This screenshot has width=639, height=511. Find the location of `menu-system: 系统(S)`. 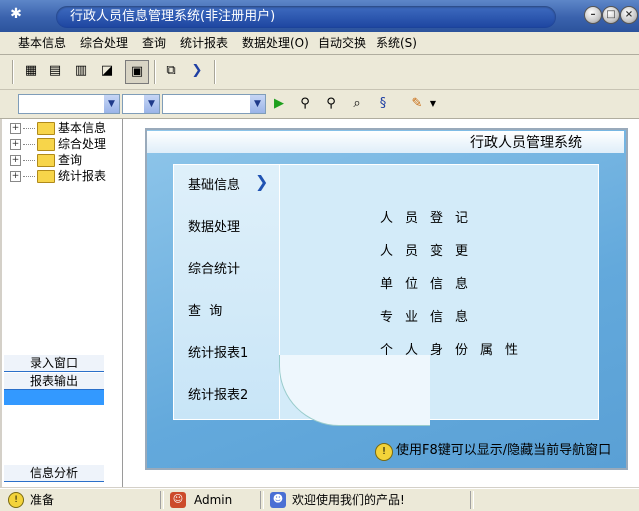

menu-system: 系统(S) is located at coordinates (396, 43).